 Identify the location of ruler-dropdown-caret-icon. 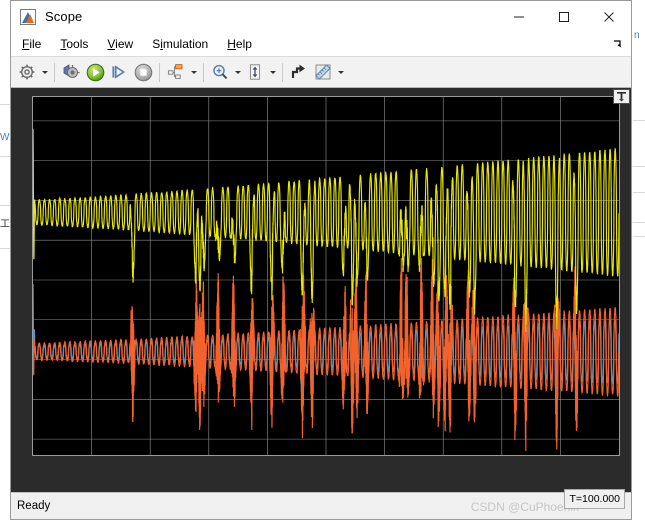
(340, 72).